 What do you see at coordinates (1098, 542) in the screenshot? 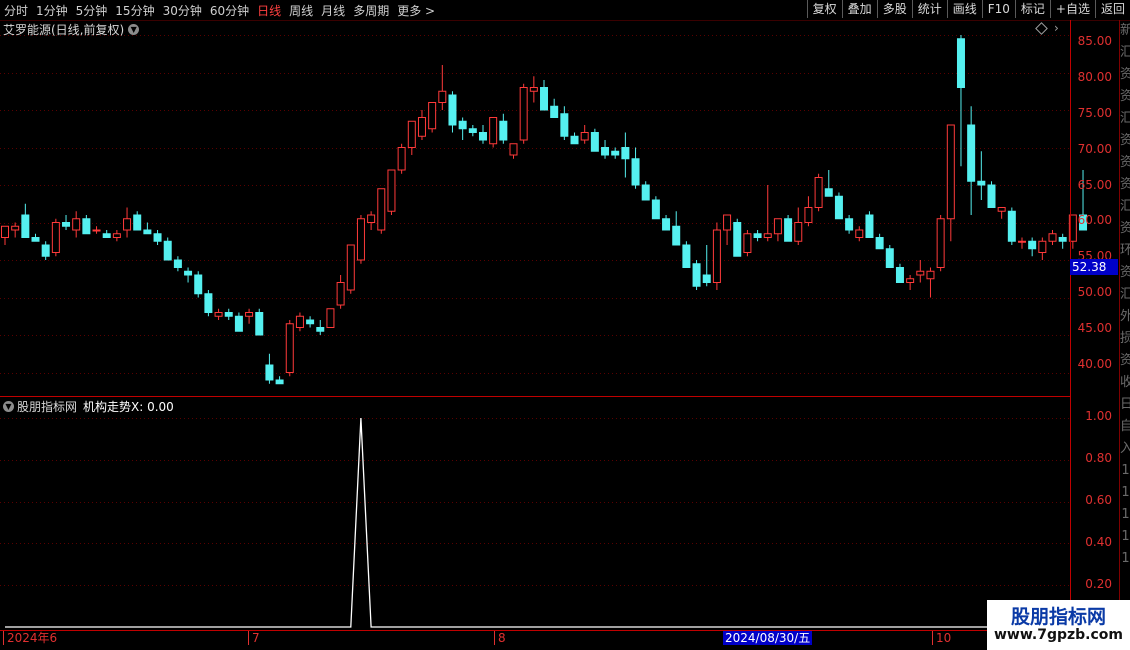
I see `indicator-tick: 0.40` at bounding box center [1098, 542].